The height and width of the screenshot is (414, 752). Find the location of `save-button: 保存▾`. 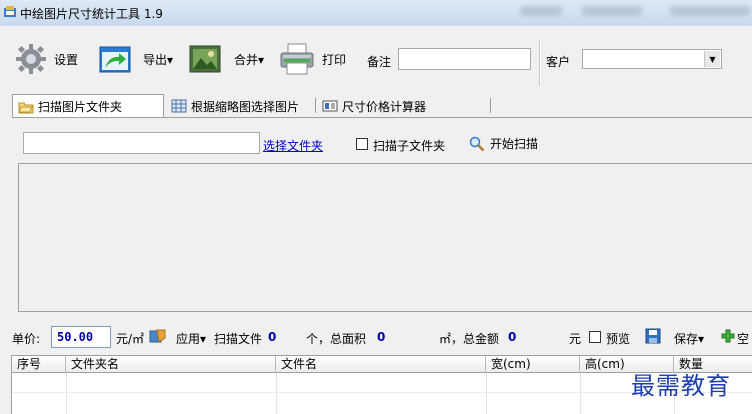

save-button: 保存▾ is located at coordinates (689, 338).